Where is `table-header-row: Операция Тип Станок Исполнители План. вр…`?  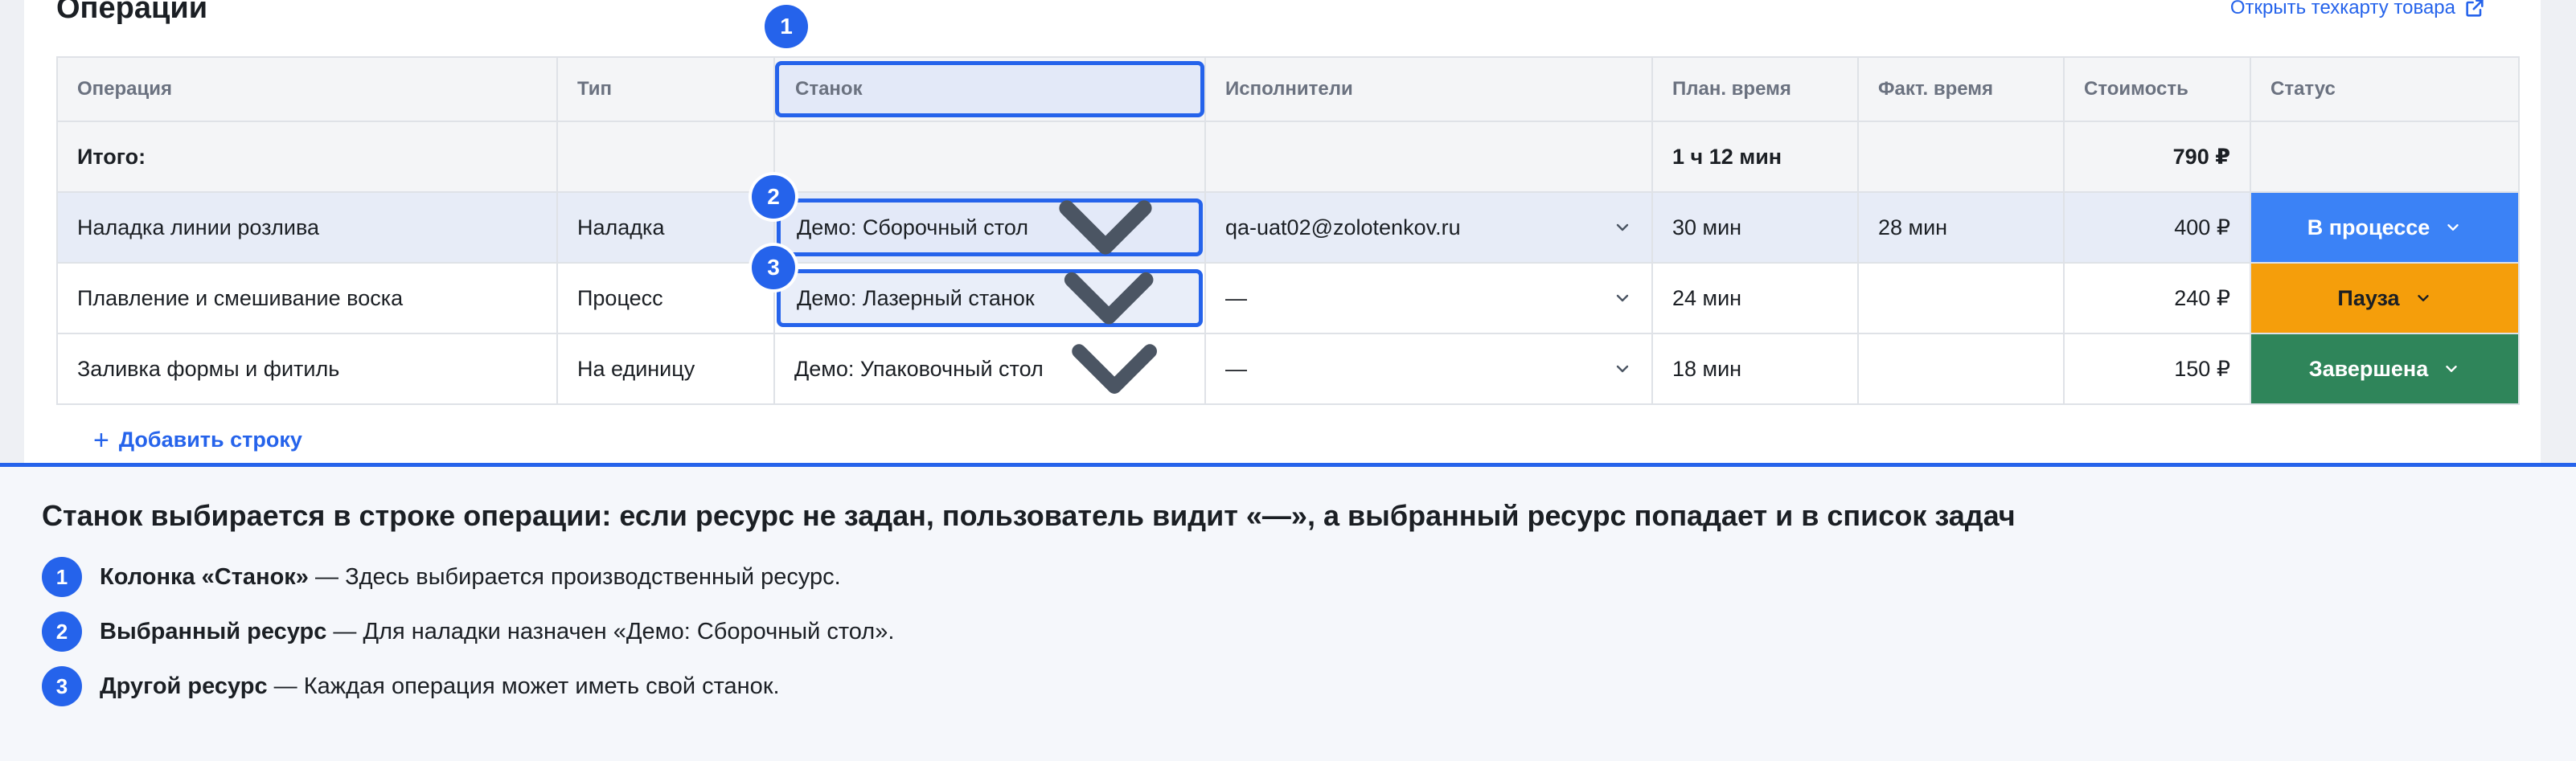 table-header-row: Операция Тип Станок Исполнители План. вр… is located at coordinates (1288, 89).